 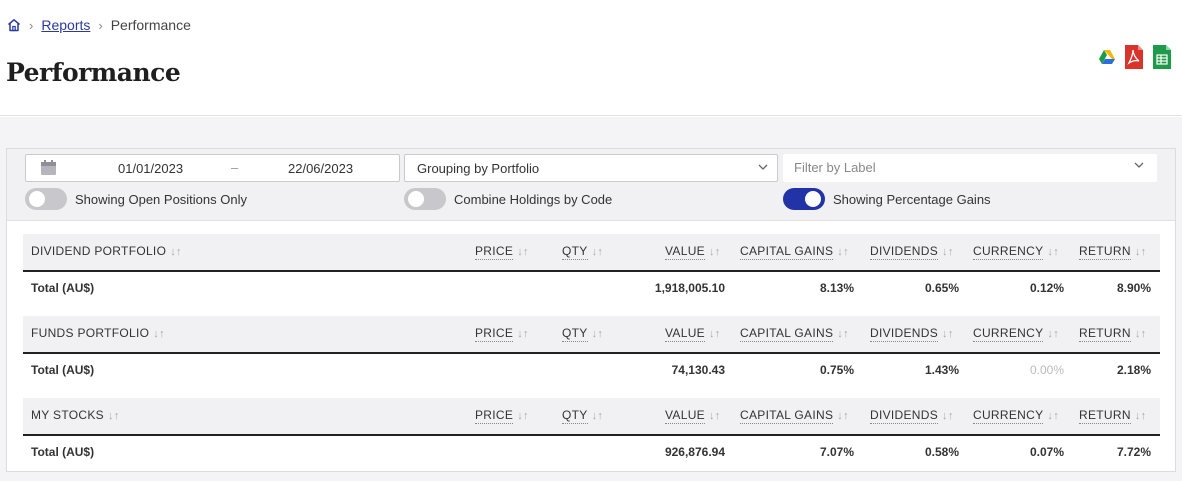 What do you see at coordinates (941, 452) in the screenshot?
I see `total-dividends: 0.58%` at bounding box center [941, 452].